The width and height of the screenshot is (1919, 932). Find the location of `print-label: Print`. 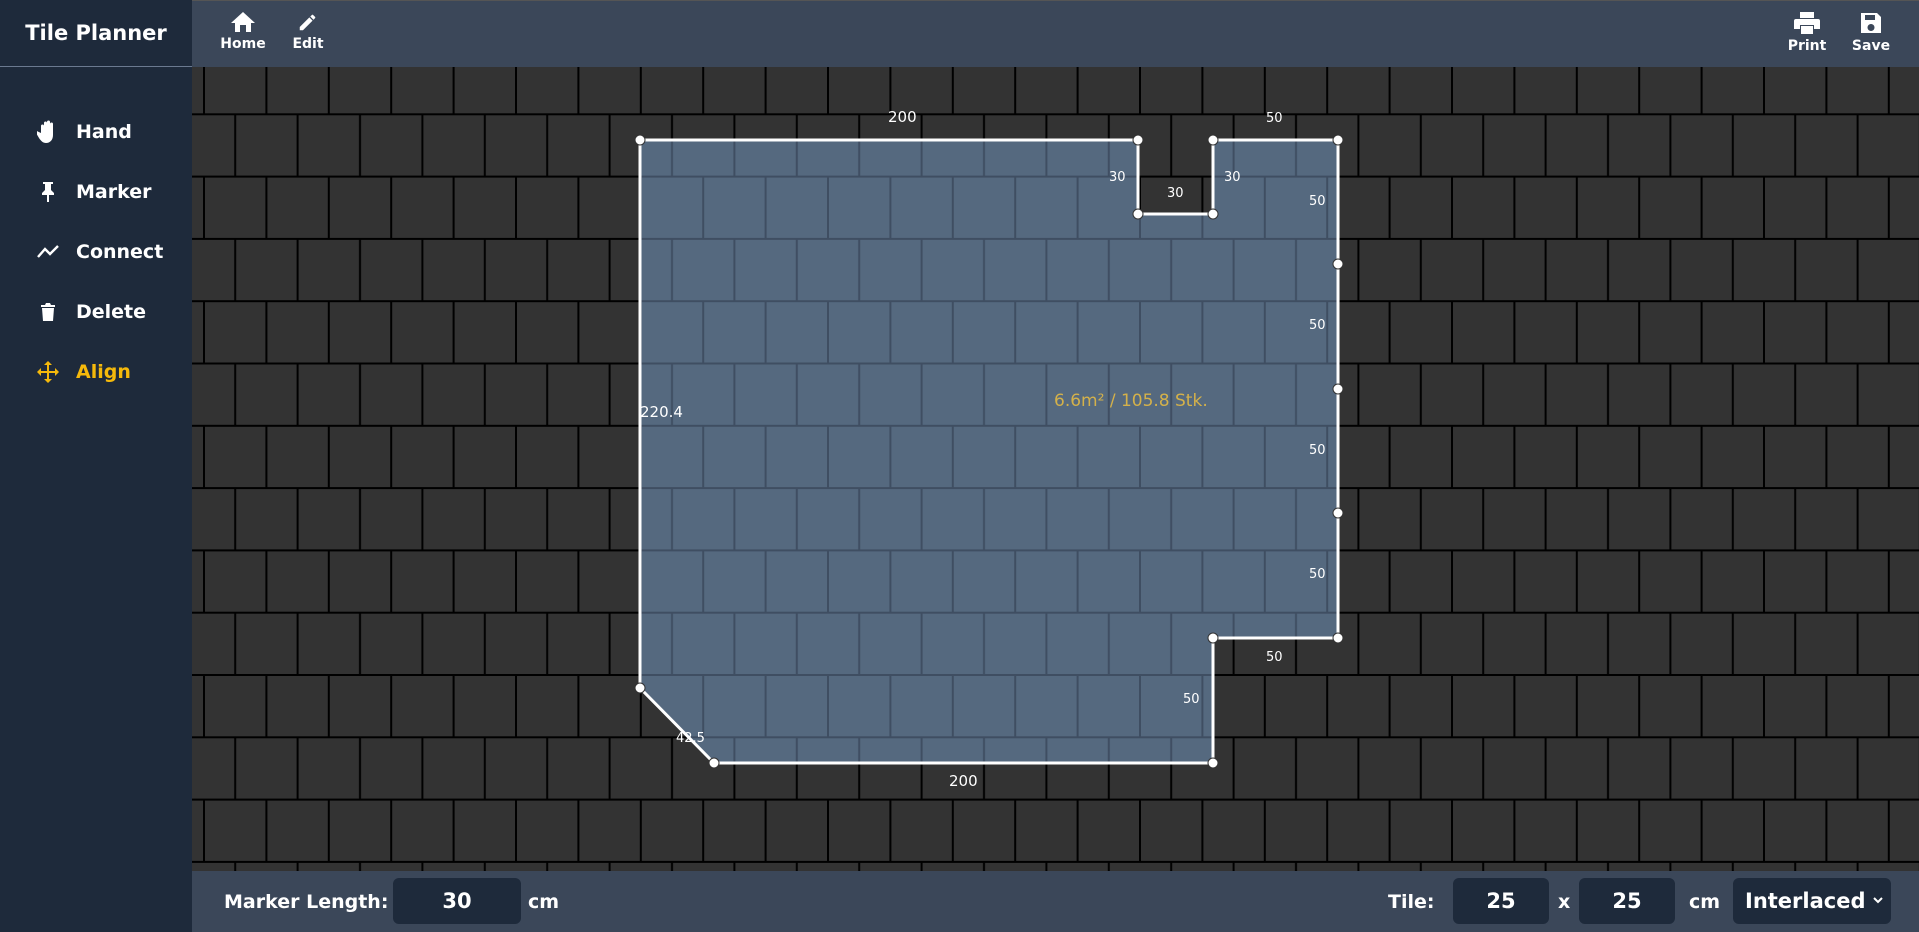

print-label: Print is located at coordinates (1807, 46).